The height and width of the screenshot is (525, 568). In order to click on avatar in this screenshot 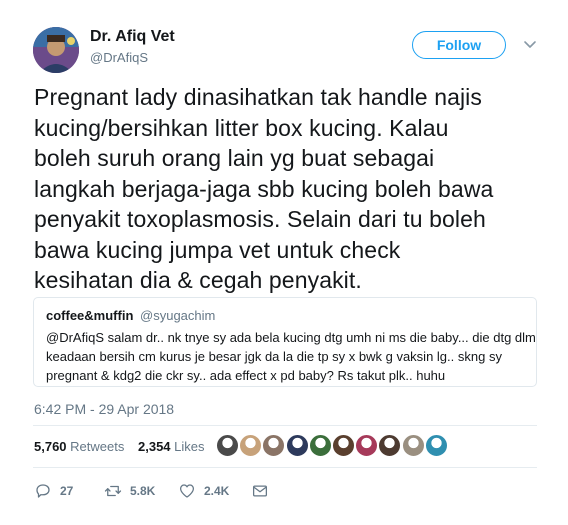, I will do `click(56, 50)`.